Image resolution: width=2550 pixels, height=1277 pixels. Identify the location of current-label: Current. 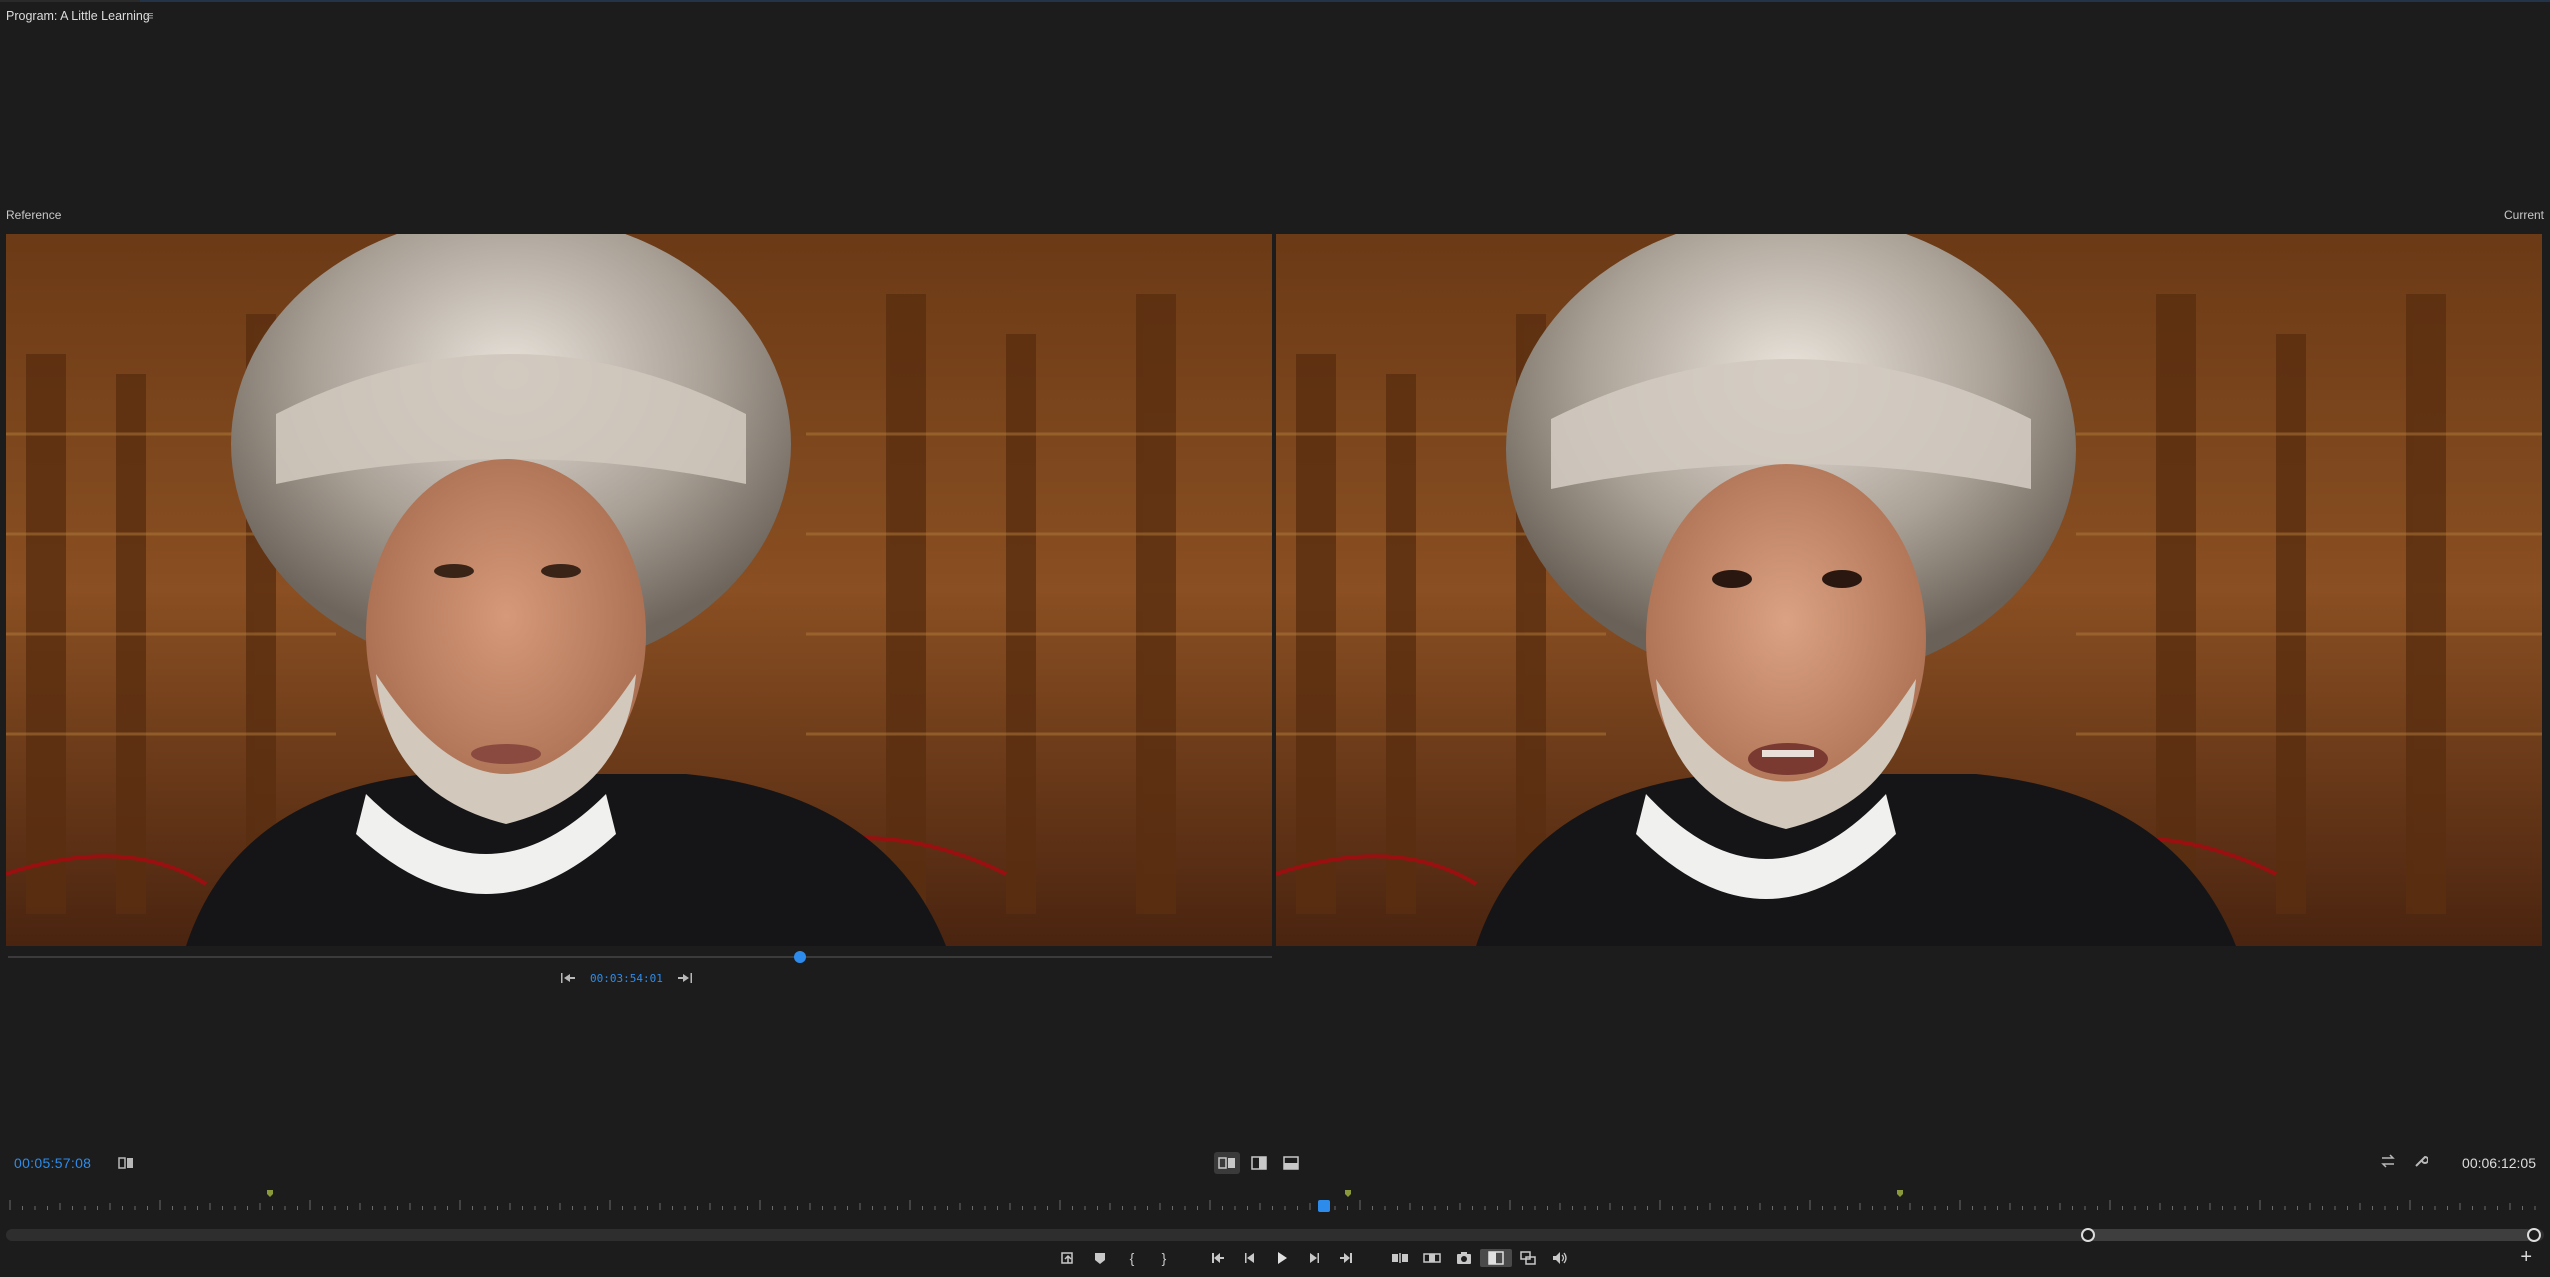
(2523, 215).